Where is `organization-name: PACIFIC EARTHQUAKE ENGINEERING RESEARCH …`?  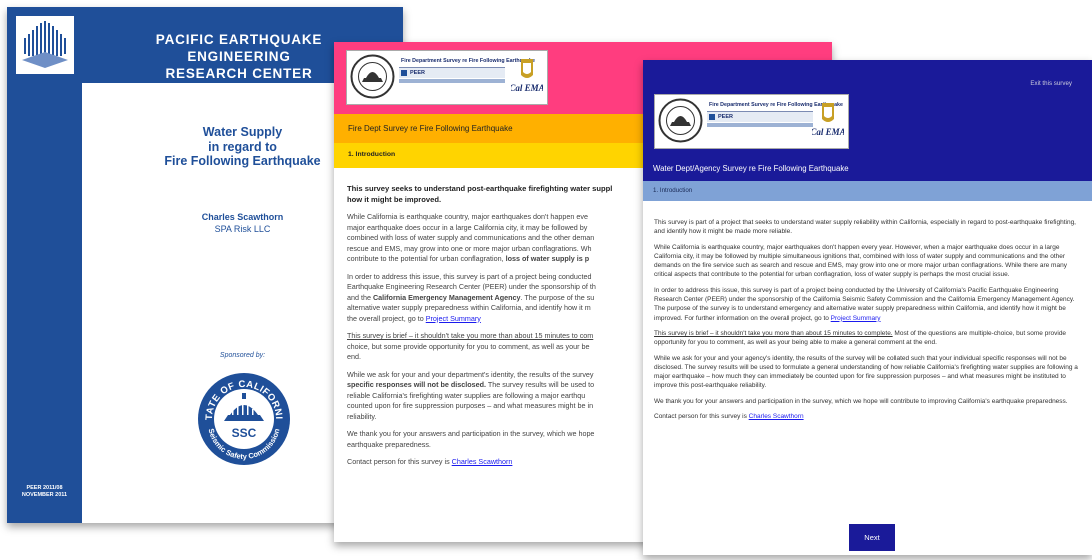
organization-name: PACIFIC EARTHQUAKE ENGINEERING RESEARCH … is located at coordinates (239, 56).